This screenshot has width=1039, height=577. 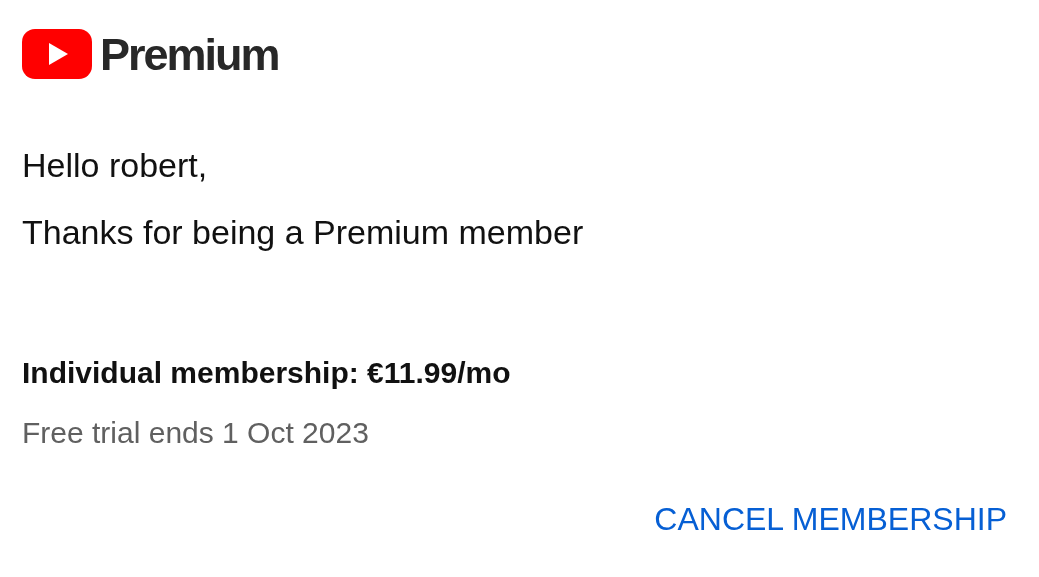 I want to click on membership-plan: Individual membership: €11.99/mo, so click(x=267, y=372).